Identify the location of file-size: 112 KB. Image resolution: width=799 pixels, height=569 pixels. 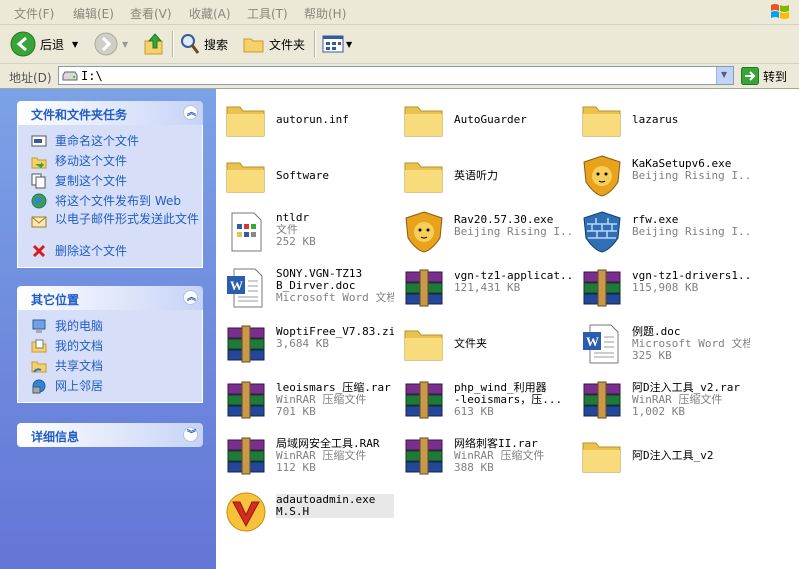
(296, 468).